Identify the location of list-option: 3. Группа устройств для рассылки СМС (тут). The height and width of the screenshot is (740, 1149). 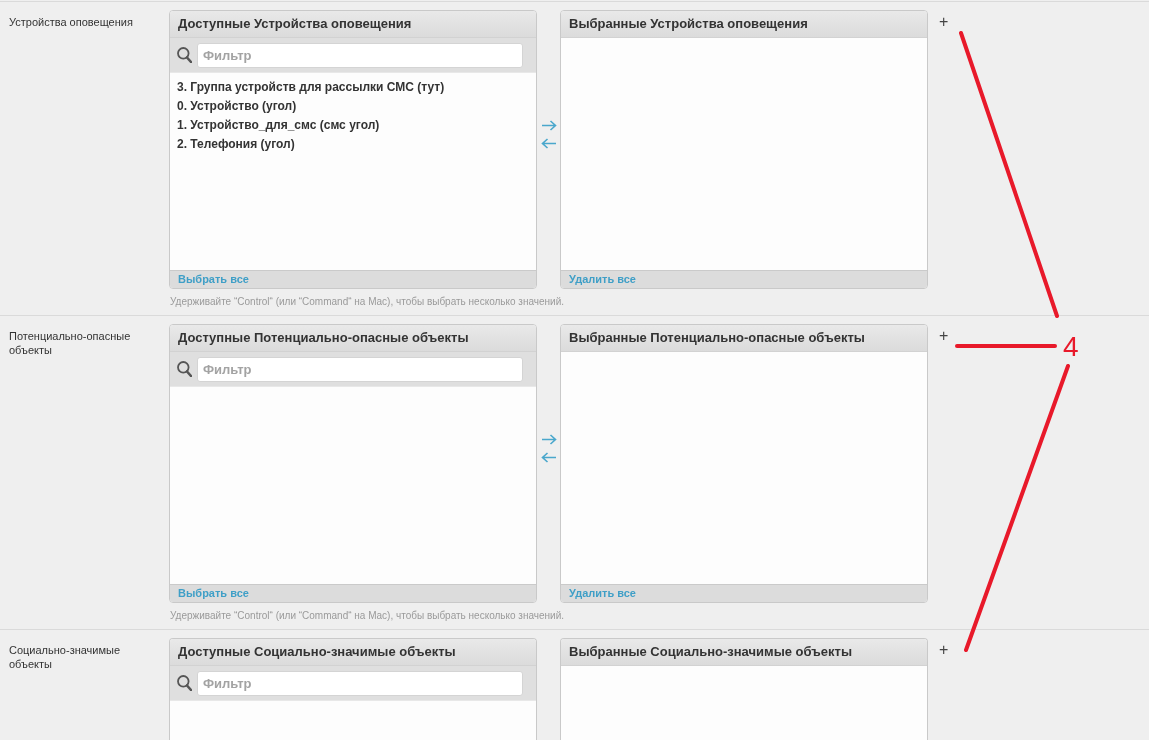
(311, 87).